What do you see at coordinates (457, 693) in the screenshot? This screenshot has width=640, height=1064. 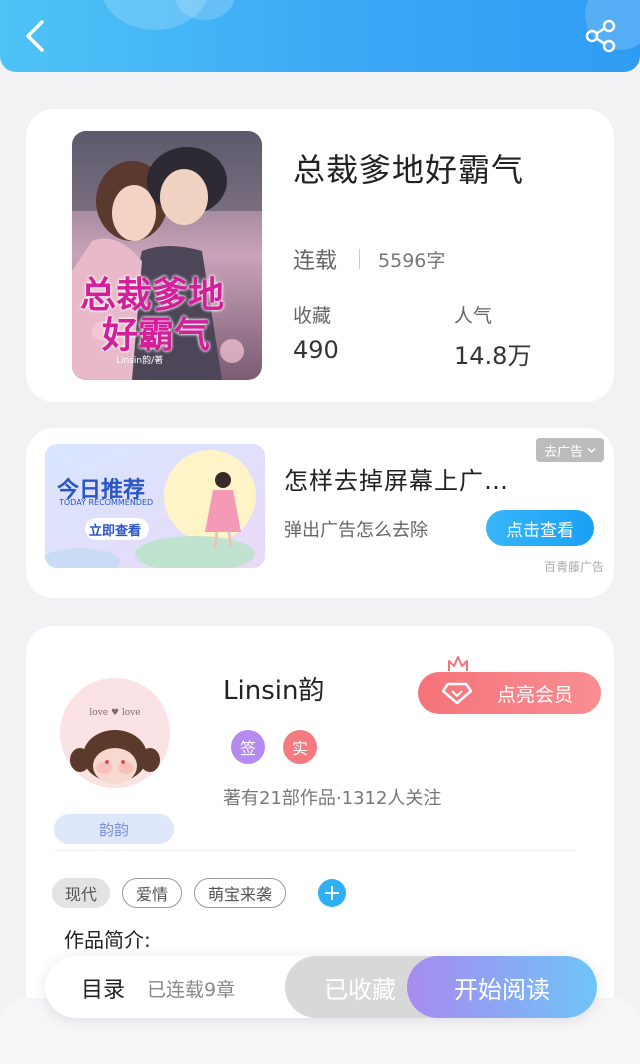 I see `diamond-icon` at bounding box center [457, 693].